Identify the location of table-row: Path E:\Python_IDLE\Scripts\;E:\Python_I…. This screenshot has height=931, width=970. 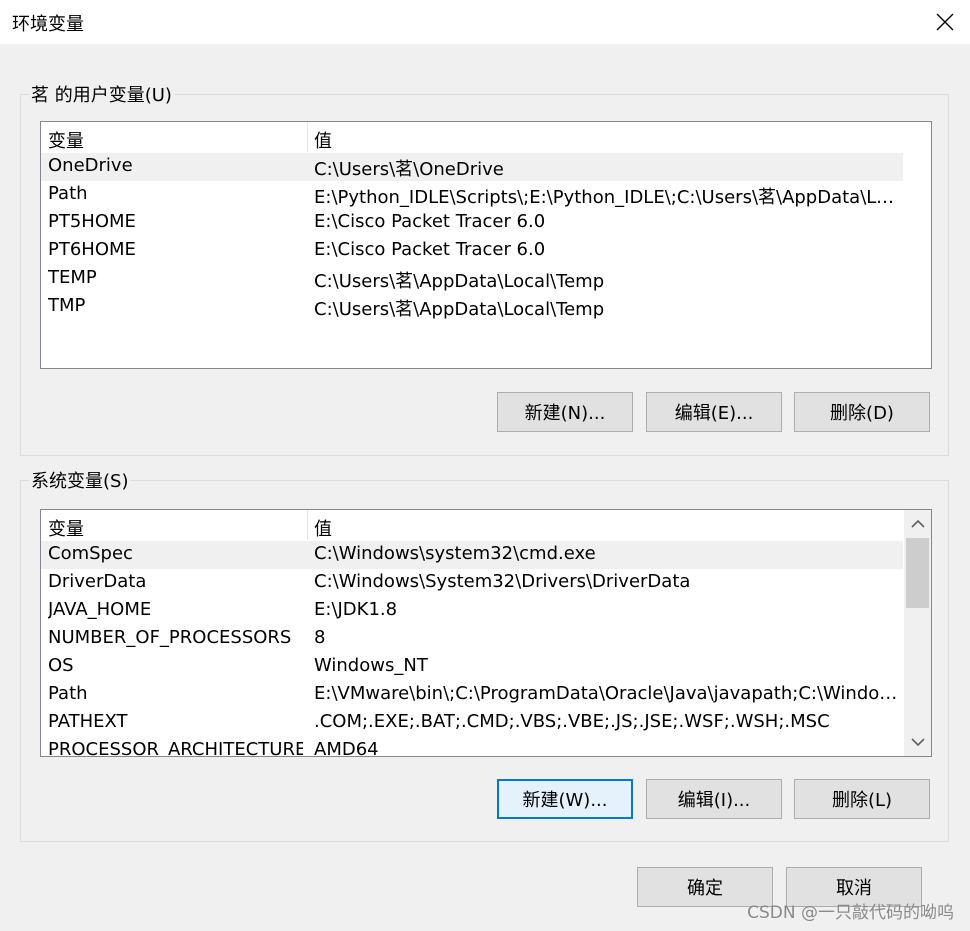
(472, 195).